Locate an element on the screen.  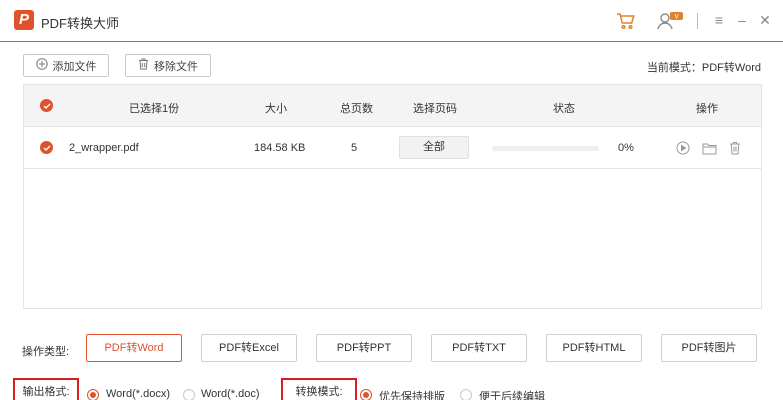
op-pdf-to-ppt: PDF转PPT is located at coordinates (364, 348).